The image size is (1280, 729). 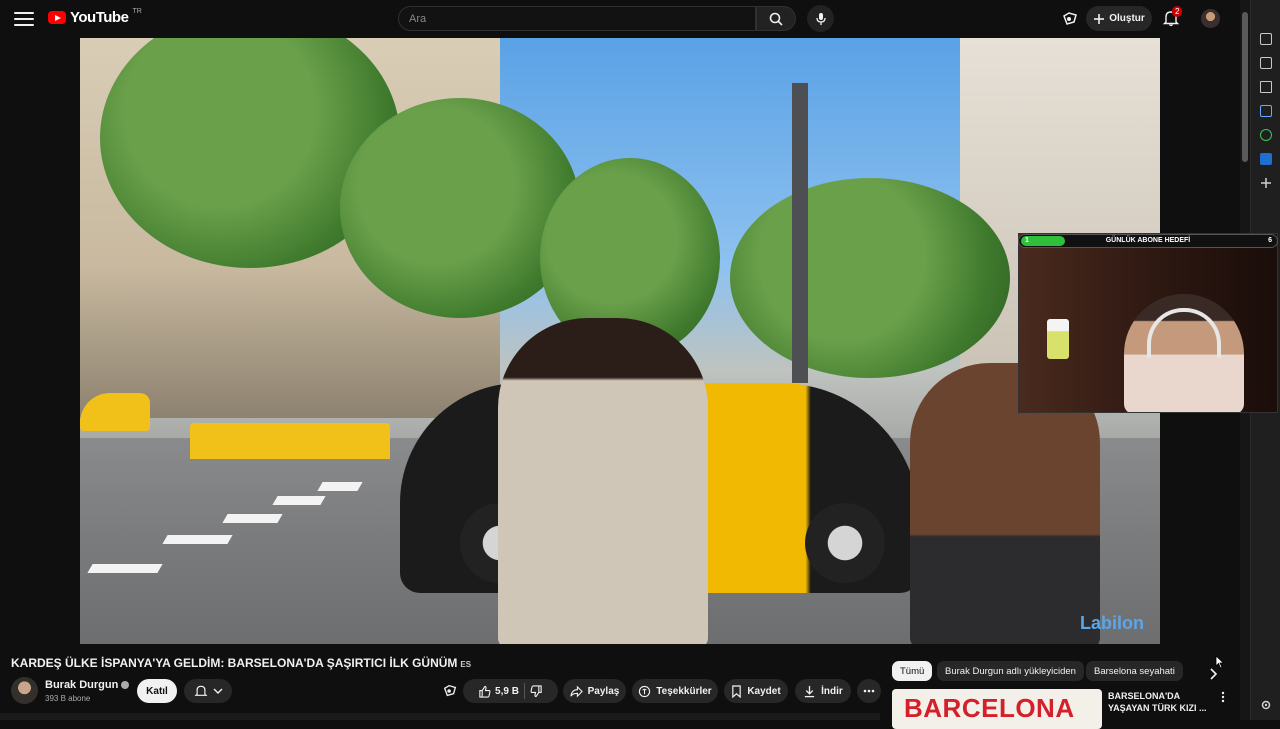 I want to click on chip-all-label: Tümü, so click(x=912, y=671).